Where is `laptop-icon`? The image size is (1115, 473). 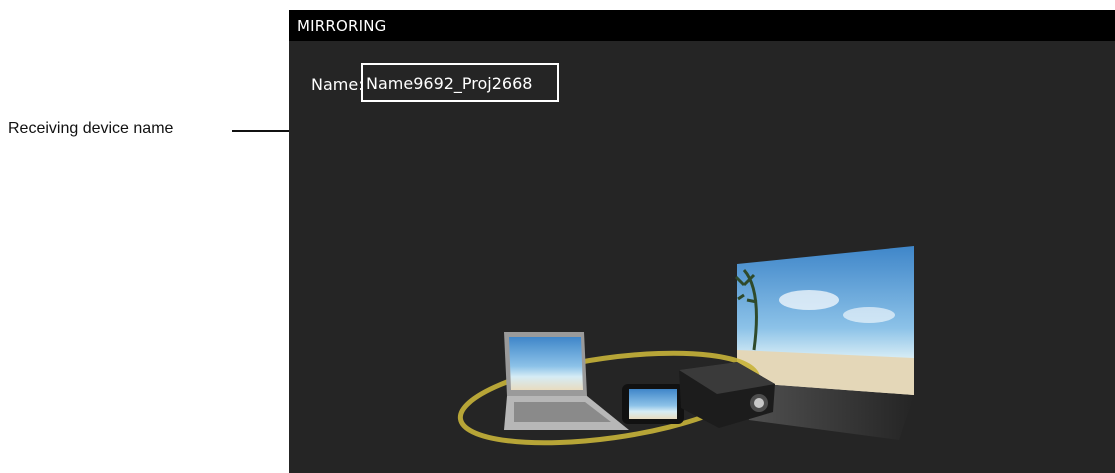 laptop-icon is located at coordinates (566, 381).